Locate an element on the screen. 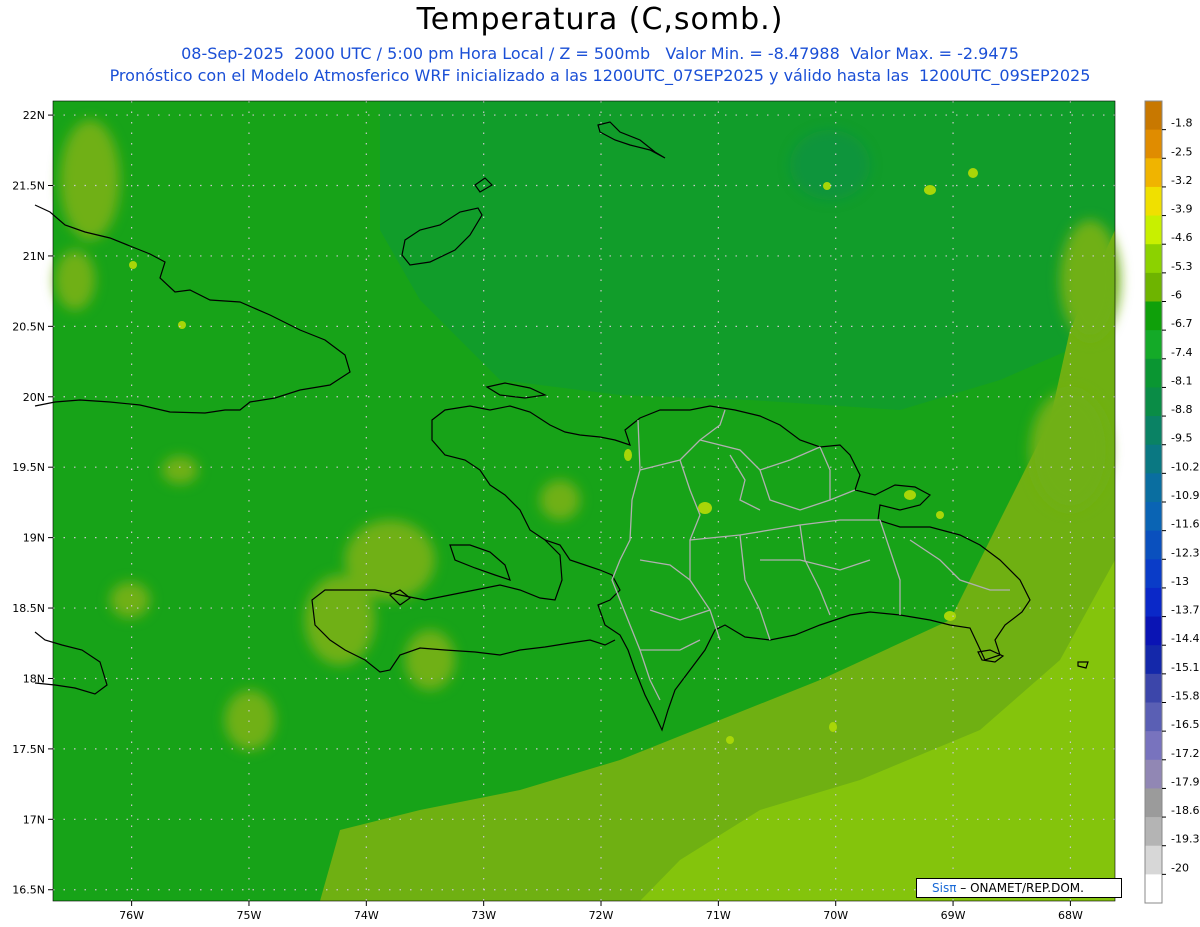 Image resolution: width=1200 pixels, height=927 pixels. latitude-label: 16.5N is located at coordinates (28, 890).